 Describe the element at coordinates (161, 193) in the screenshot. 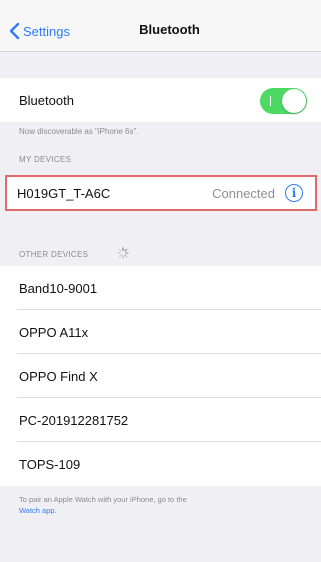

I see `my-device-row: H019GT_T-A6C Connected i` at that location.